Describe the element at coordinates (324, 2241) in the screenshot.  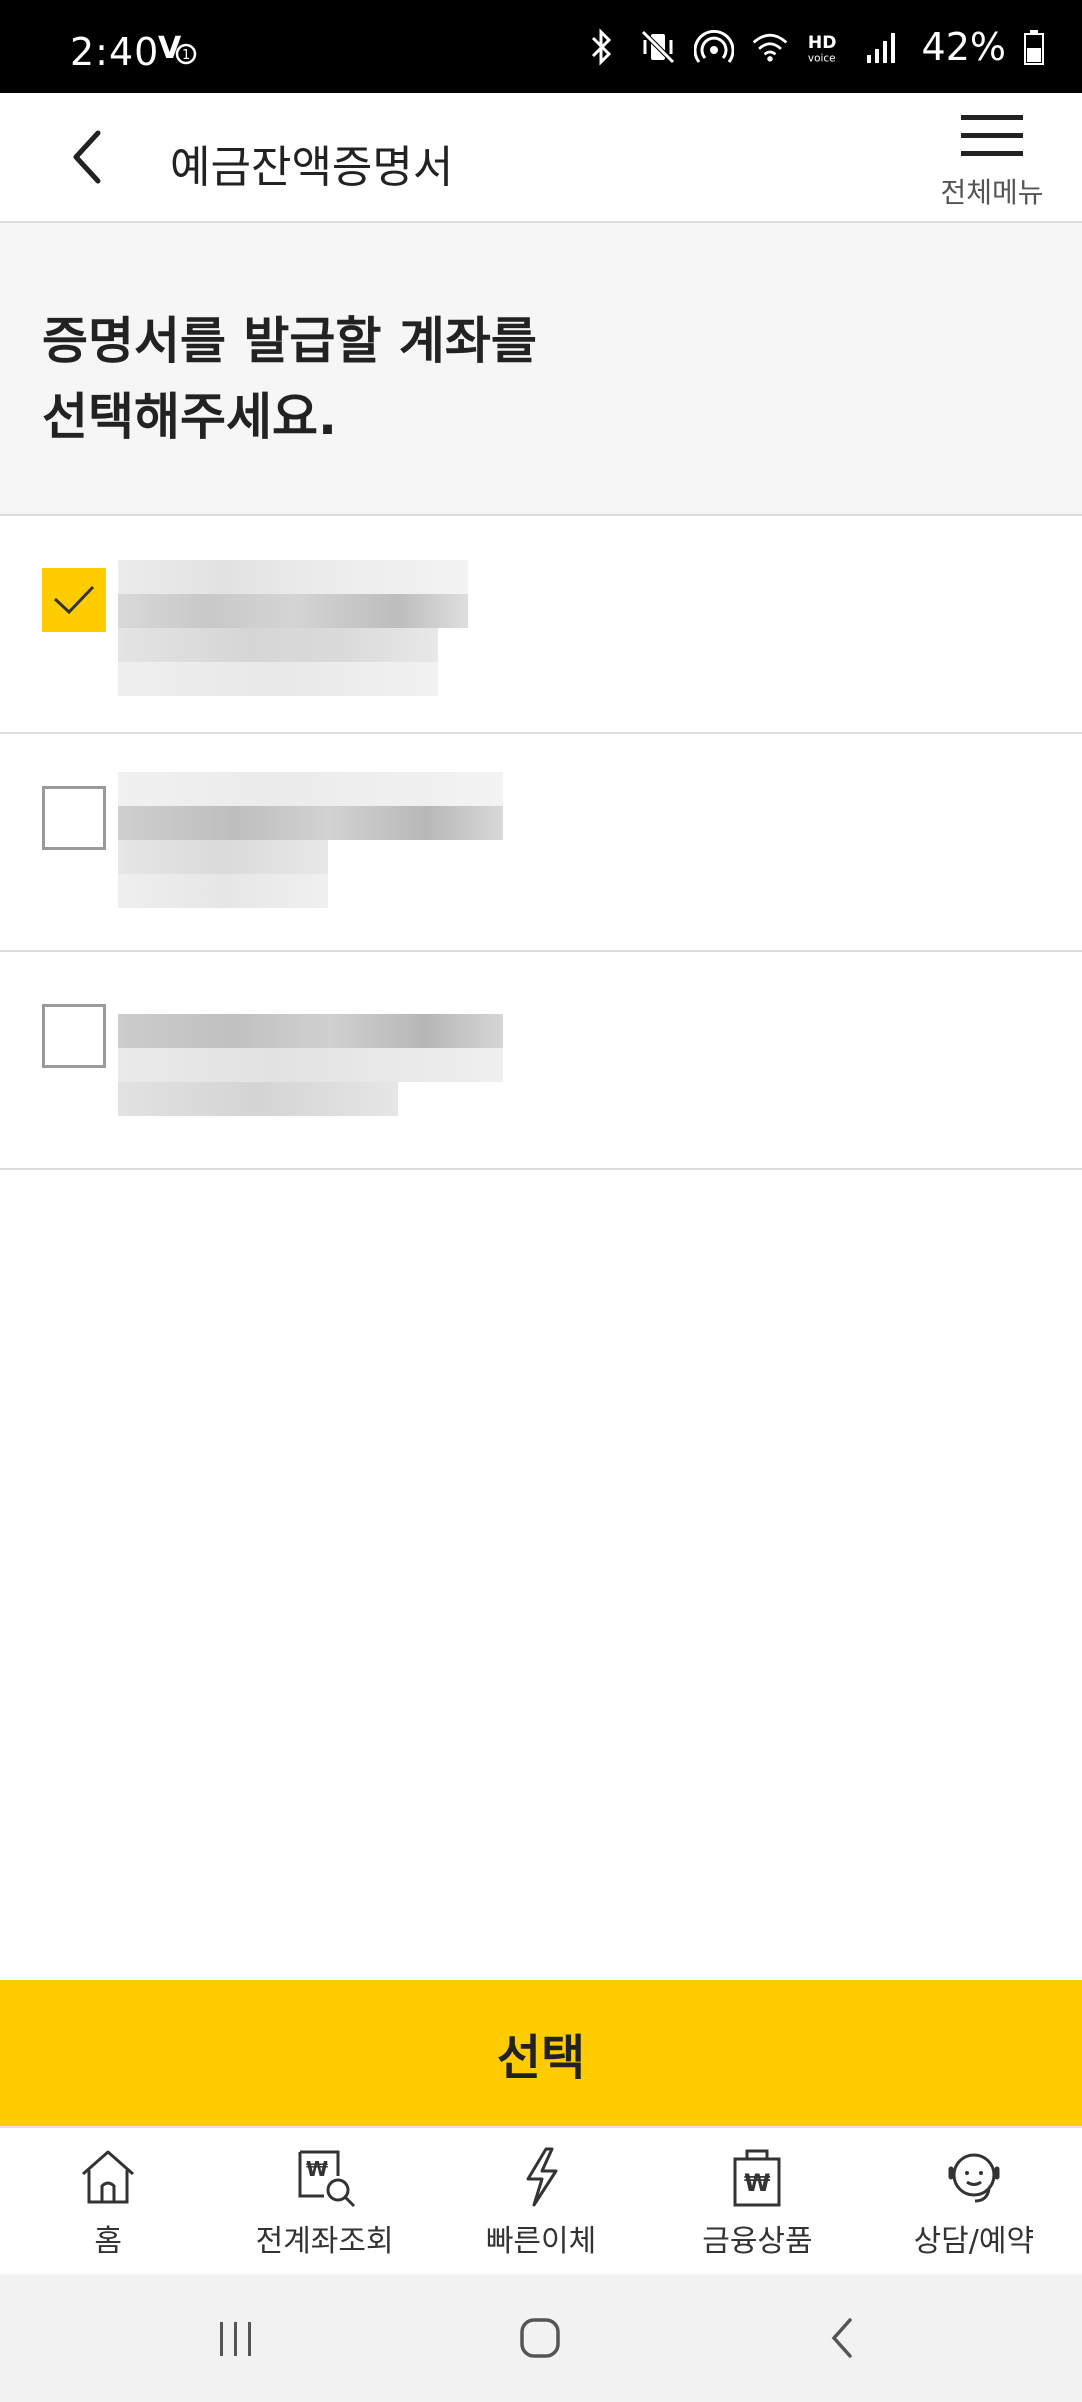
I see `nav-label-all-accounts: 전계좌조회` at that location.